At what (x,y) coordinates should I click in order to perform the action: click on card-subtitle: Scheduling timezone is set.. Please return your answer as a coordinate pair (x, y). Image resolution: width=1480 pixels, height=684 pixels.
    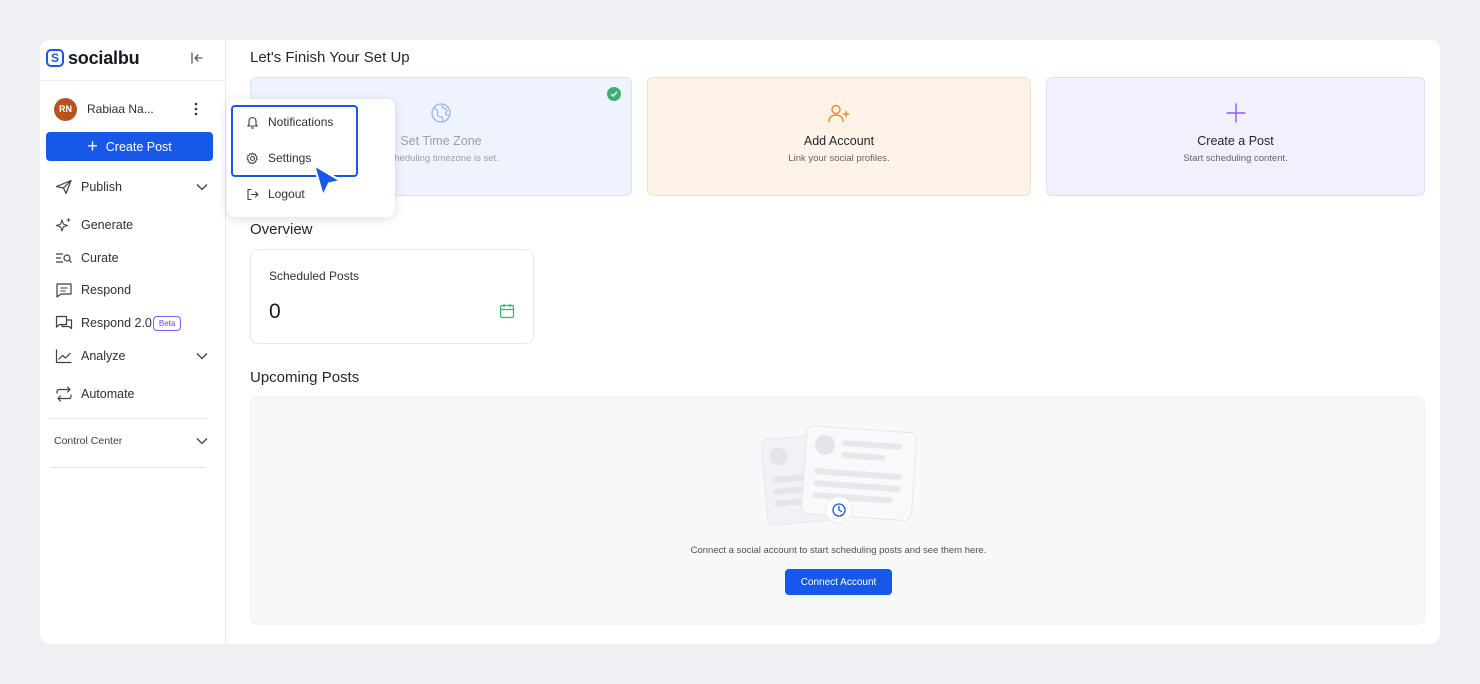
    Looking at the image, I should click on (441, 158).